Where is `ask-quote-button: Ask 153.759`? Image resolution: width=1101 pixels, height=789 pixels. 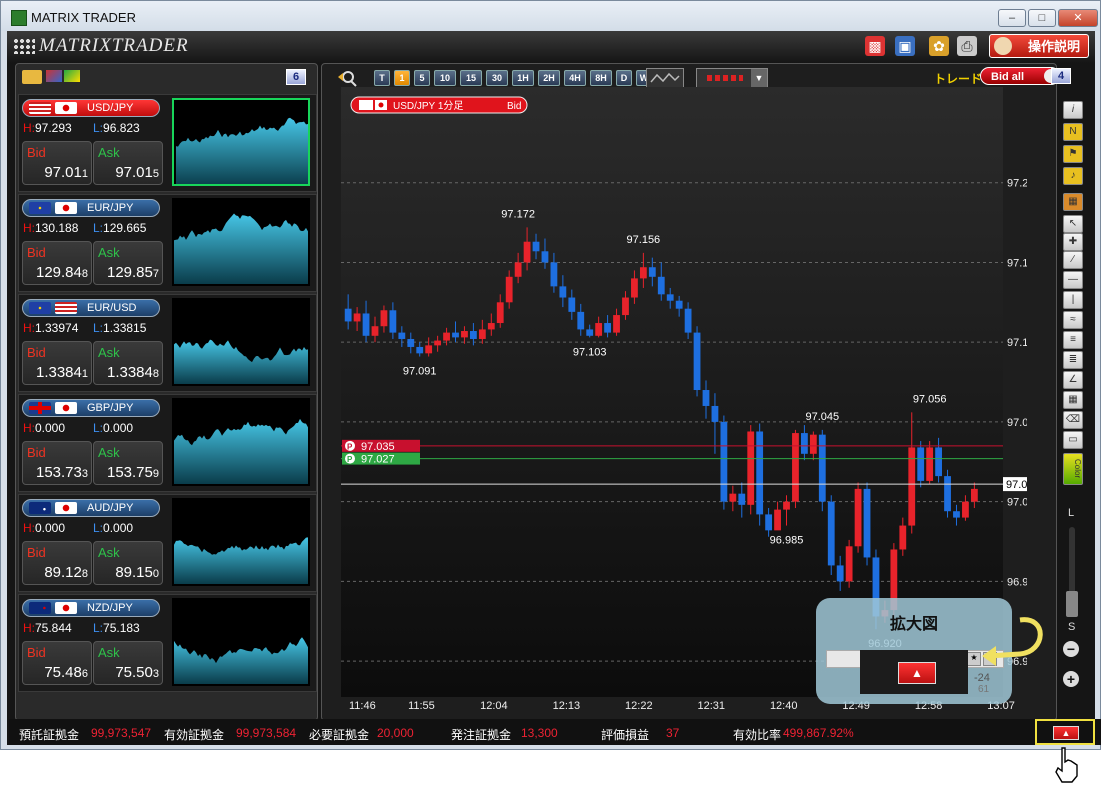 ask-quote-button: Ask 153.759 is located at coordinates (128, 463).